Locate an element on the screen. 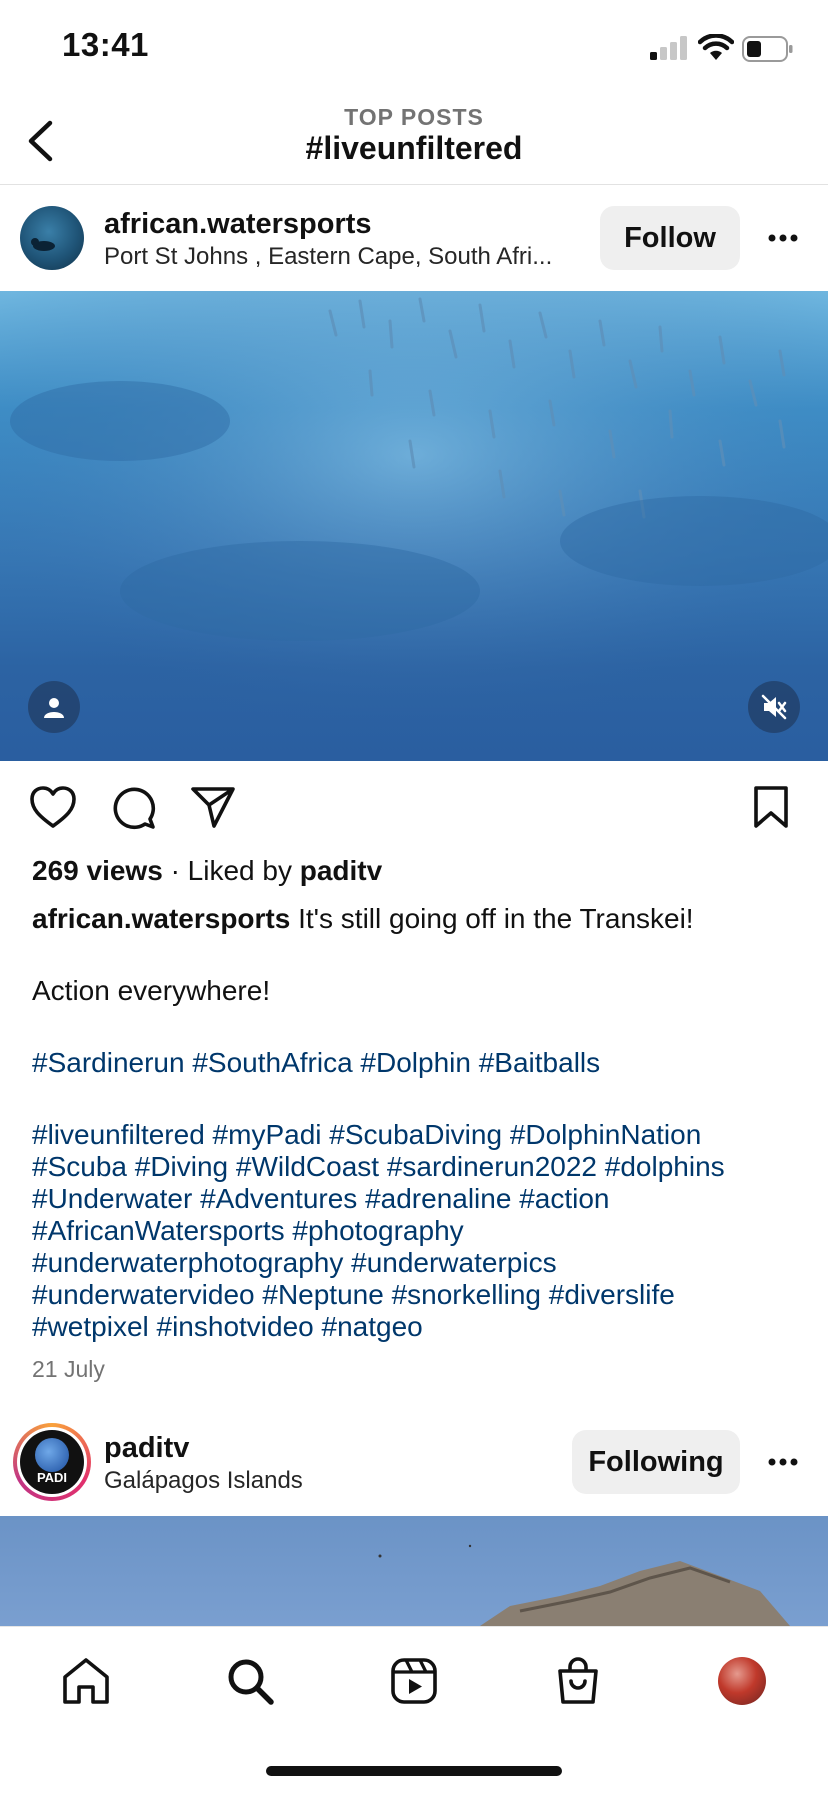 The height and width of the screenshot is (1793, 828). nav-reels is located at coordinates (414, 1681).